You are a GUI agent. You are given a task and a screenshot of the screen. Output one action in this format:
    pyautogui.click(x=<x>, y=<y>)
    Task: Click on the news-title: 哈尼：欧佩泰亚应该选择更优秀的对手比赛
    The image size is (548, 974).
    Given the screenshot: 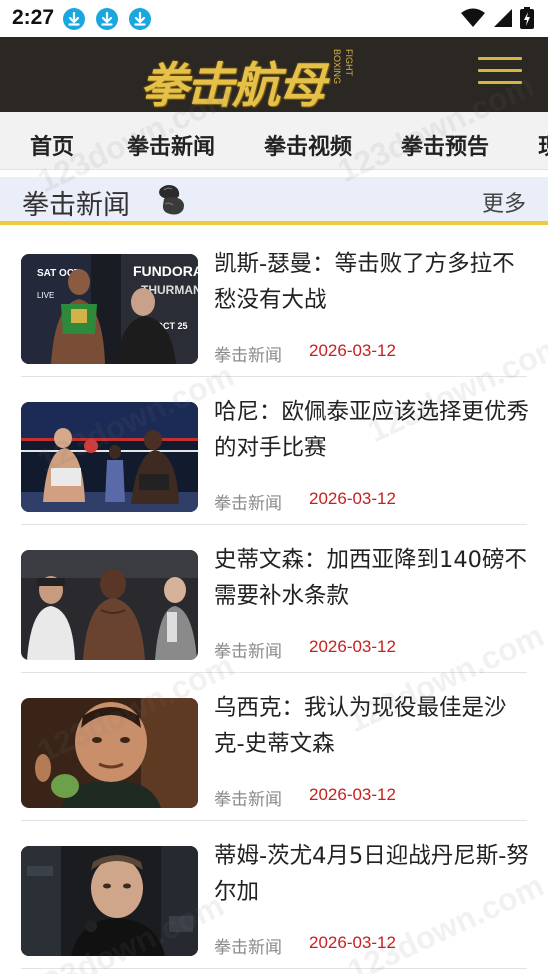 What is the action you would take?
    pyautogui.click(x=372, y=430)
    